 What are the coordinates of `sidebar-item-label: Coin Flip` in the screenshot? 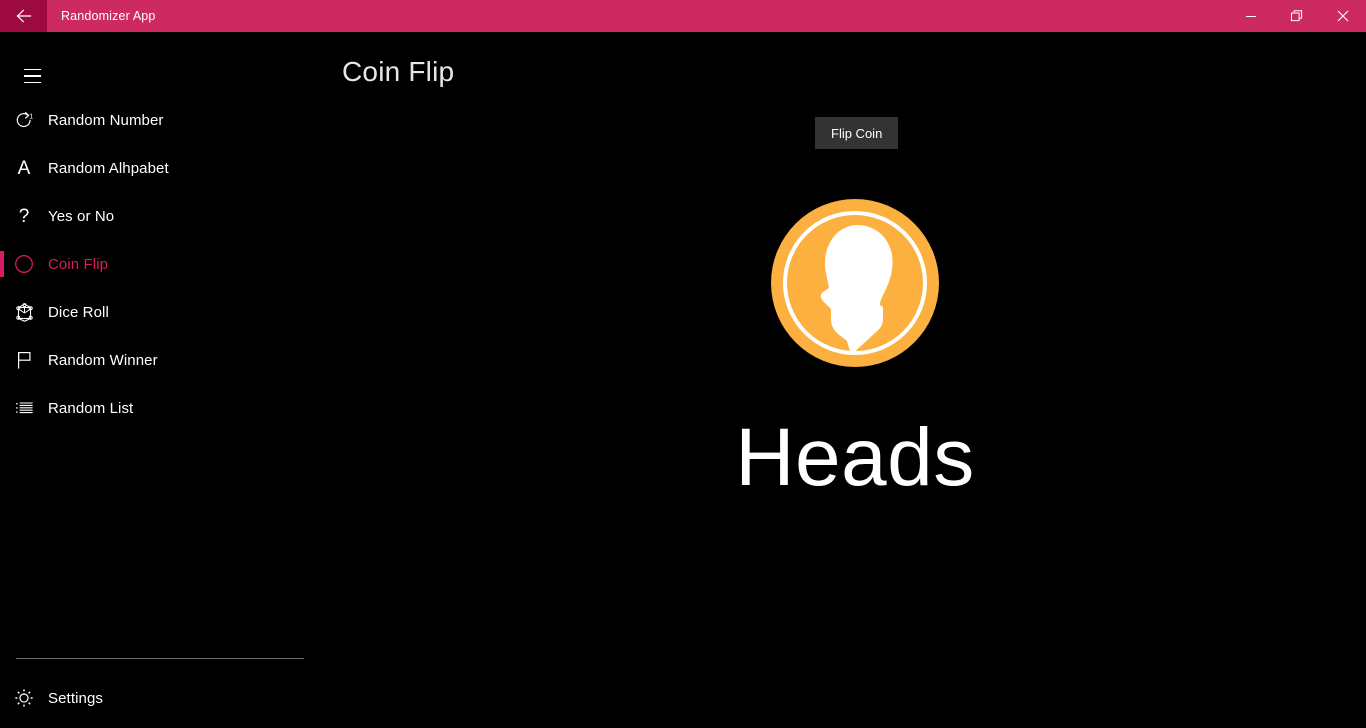 It's located at (78, 264).